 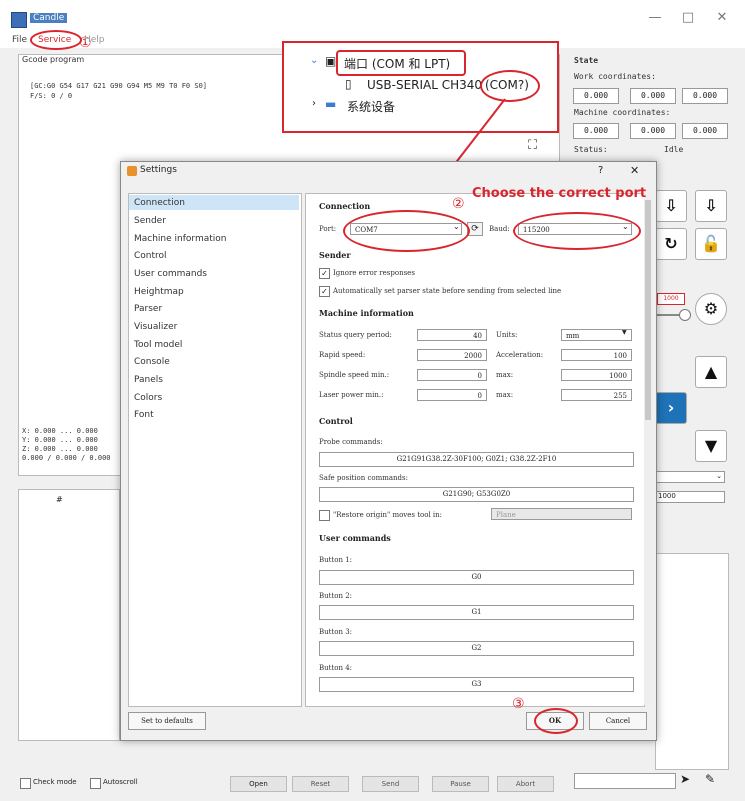 What do you see at coordinates (159, 203) in the screenshot?
I see `sidebar-item-connection: Connection` at bounding box center [159, 203].